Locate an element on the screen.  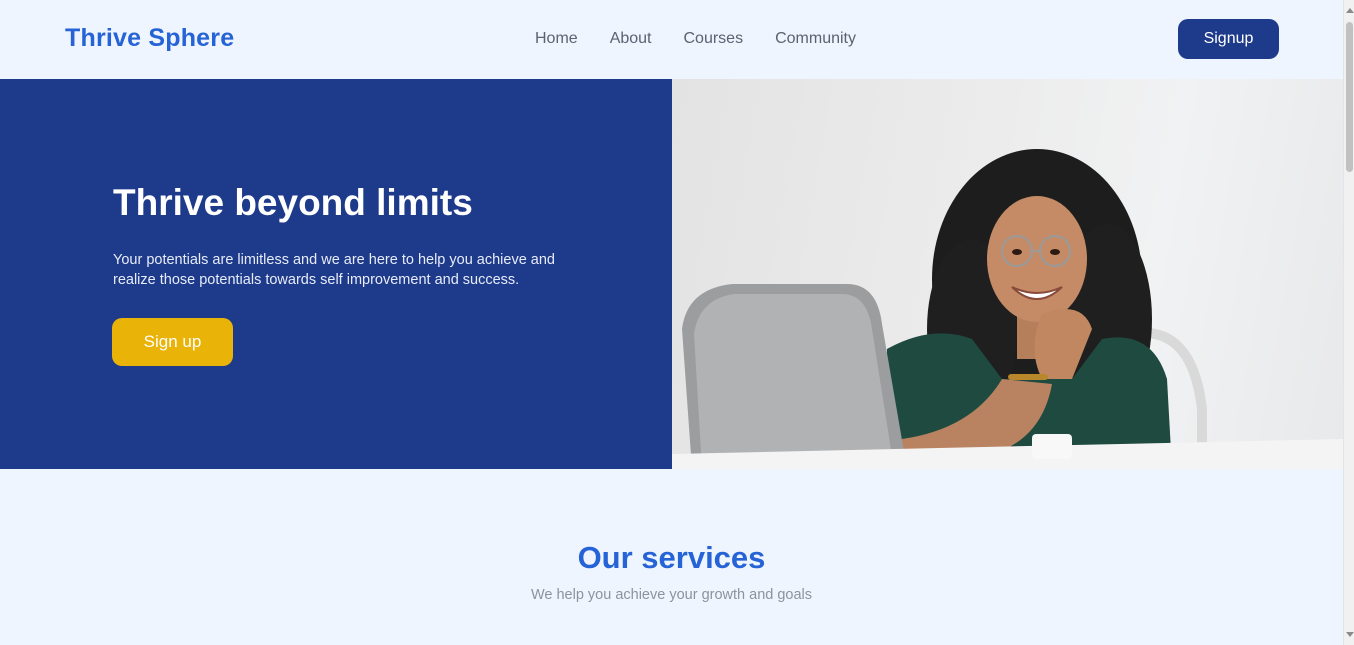
site-logo: Thrive Sphere is located at coordinates (149, 38).